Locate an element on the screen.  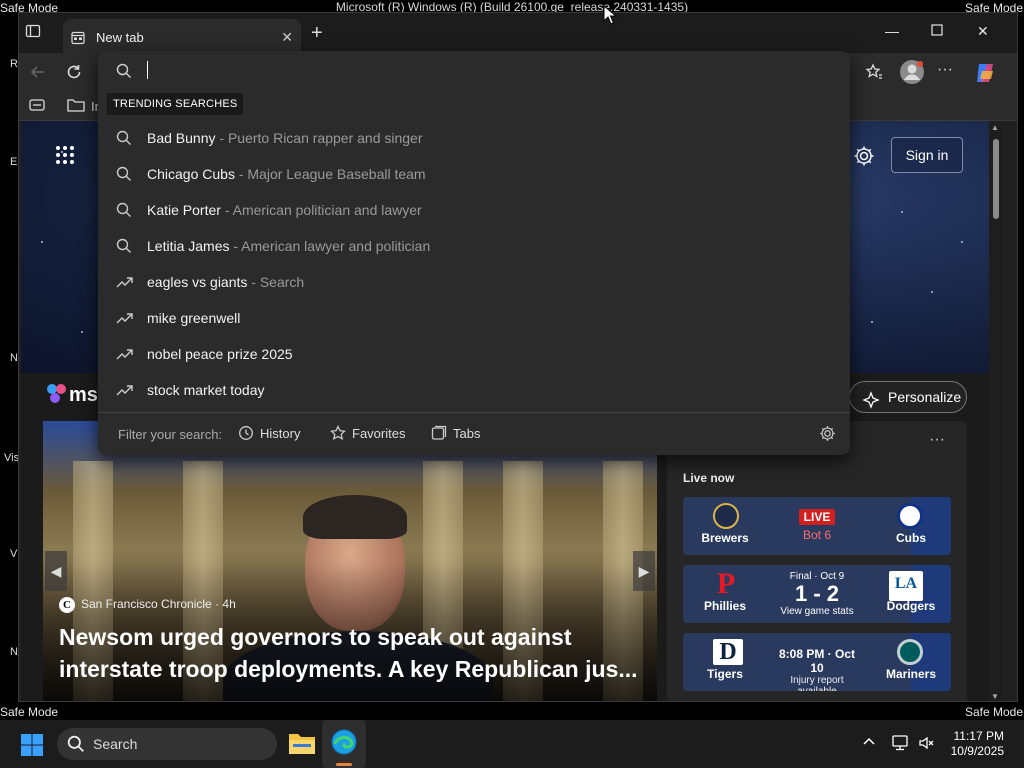
taskbar-search-box: Search is located at coordinates (167, 744).